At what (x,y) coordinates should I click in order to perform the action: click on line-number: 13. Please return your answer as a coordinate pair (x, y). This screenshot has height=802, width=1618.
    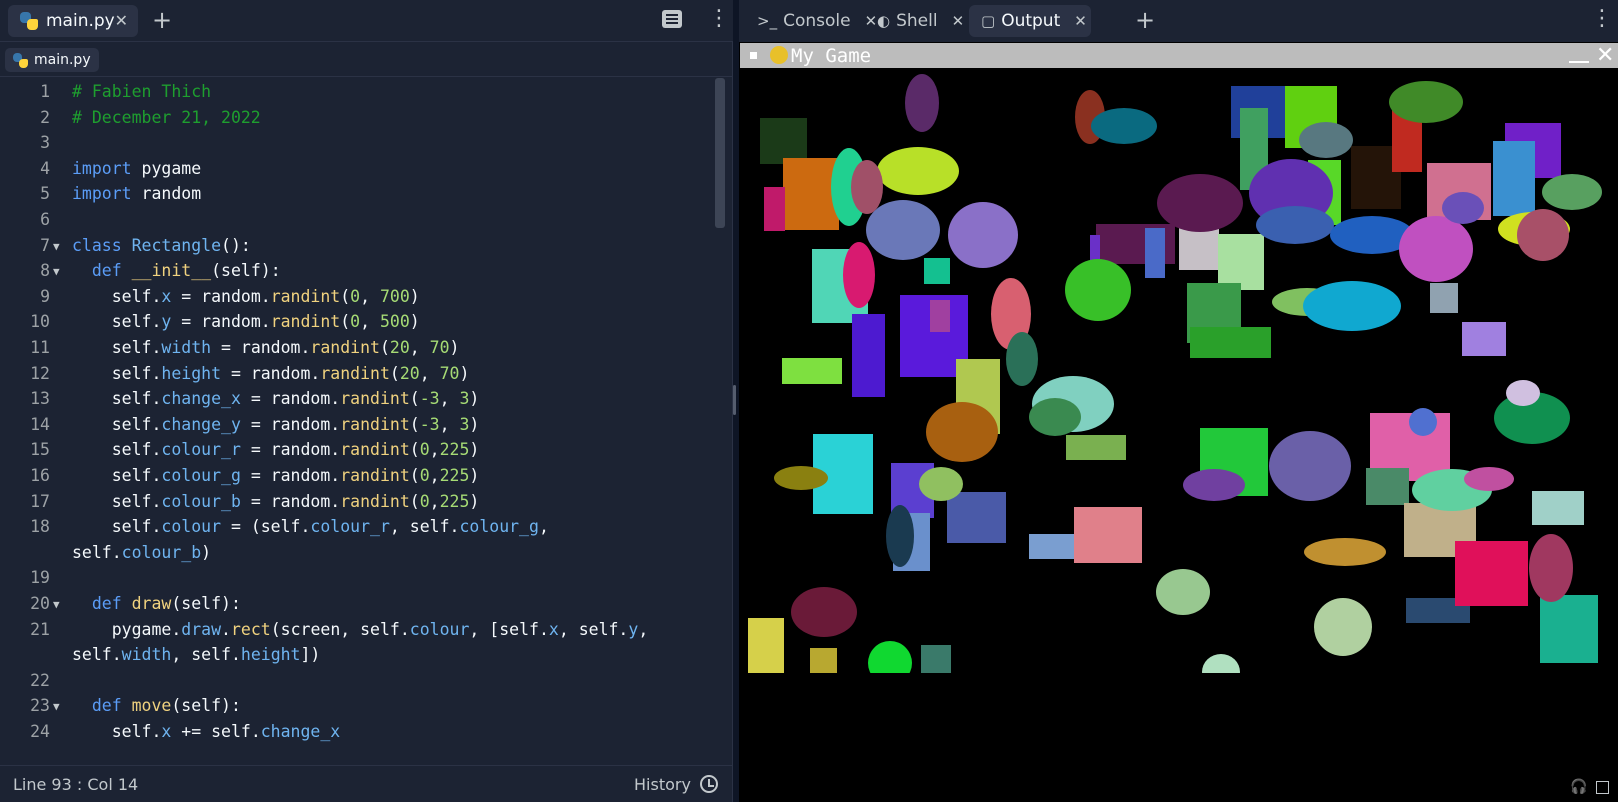
    Looking at the image, I should click on (40, 399).